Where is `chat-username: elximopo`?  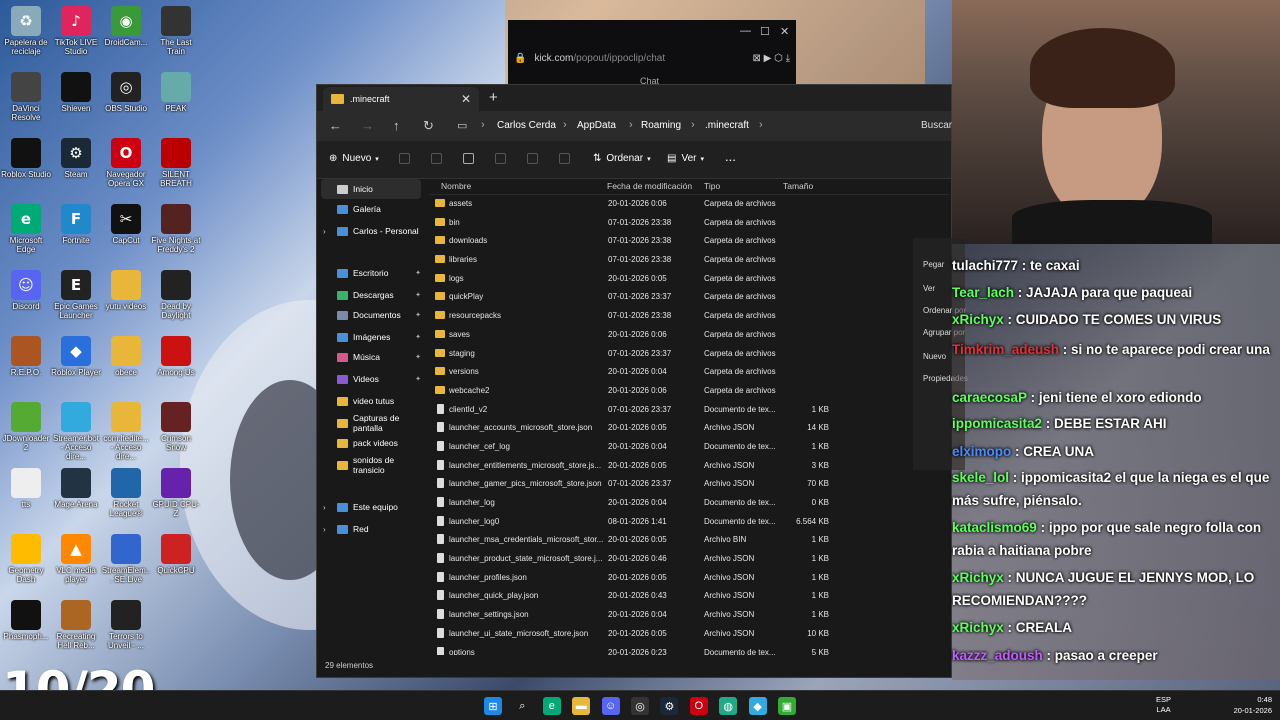 chat-username: elximopo is located at coordinates (981, 451).